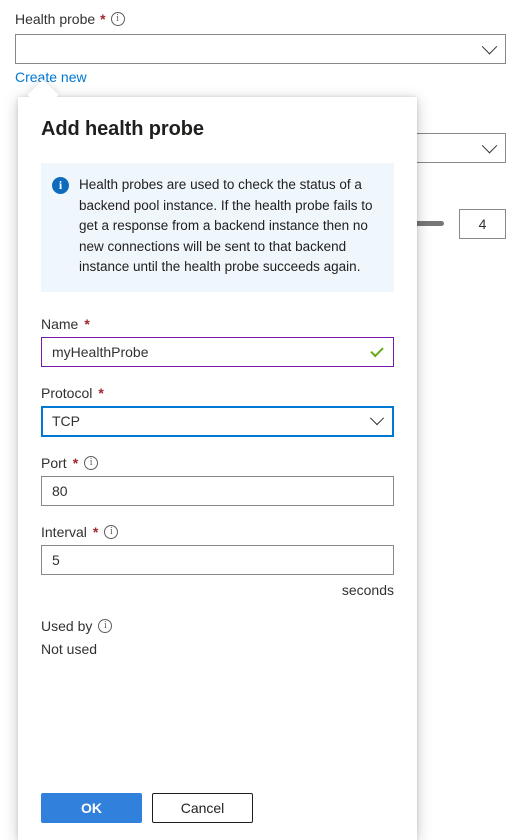  Describe the element at coordinates (64, 531) in the screenshot. I see `interval-label-text: Interval` at that location.